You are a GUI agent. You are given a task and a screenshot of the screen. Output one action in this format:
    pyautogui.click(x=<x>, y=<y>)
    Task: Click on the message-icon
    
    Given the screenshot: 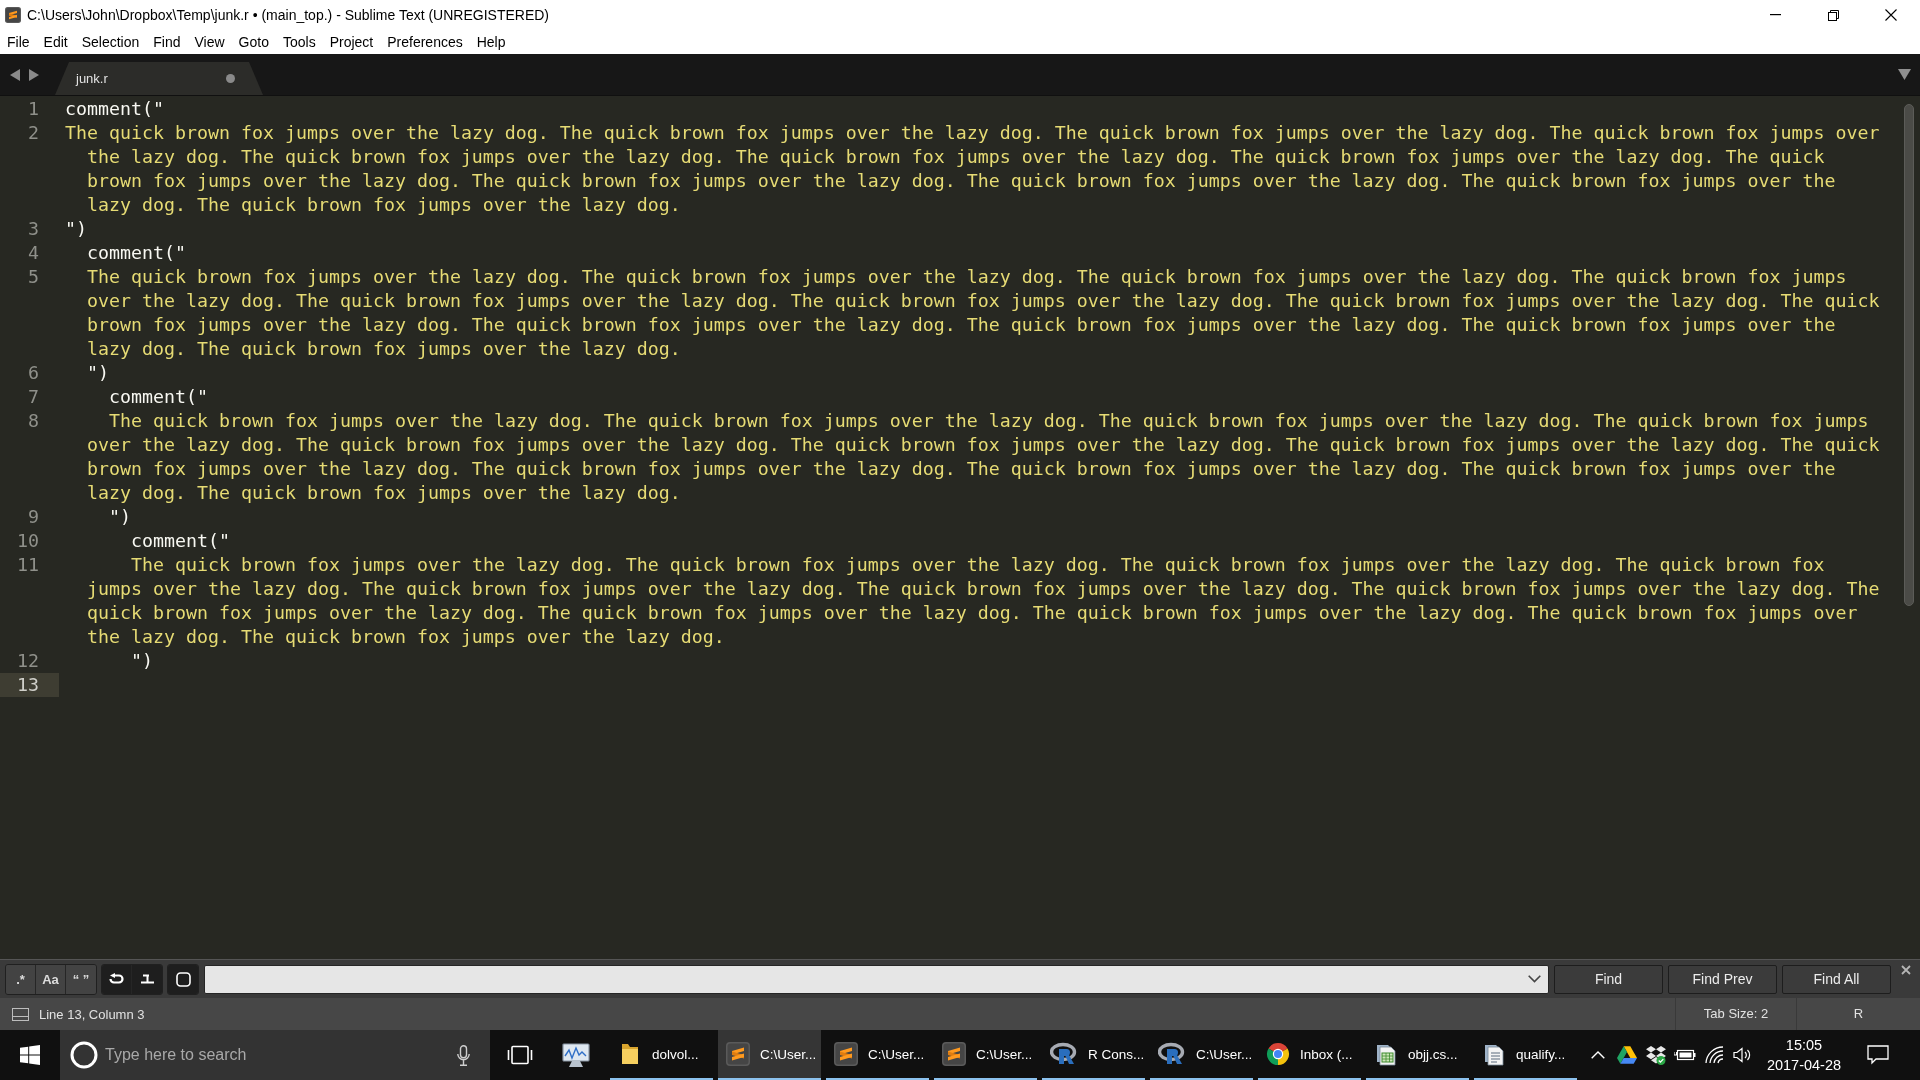 What is the action you would take?
    pyautogui.click(x=1878, y=1055)
    